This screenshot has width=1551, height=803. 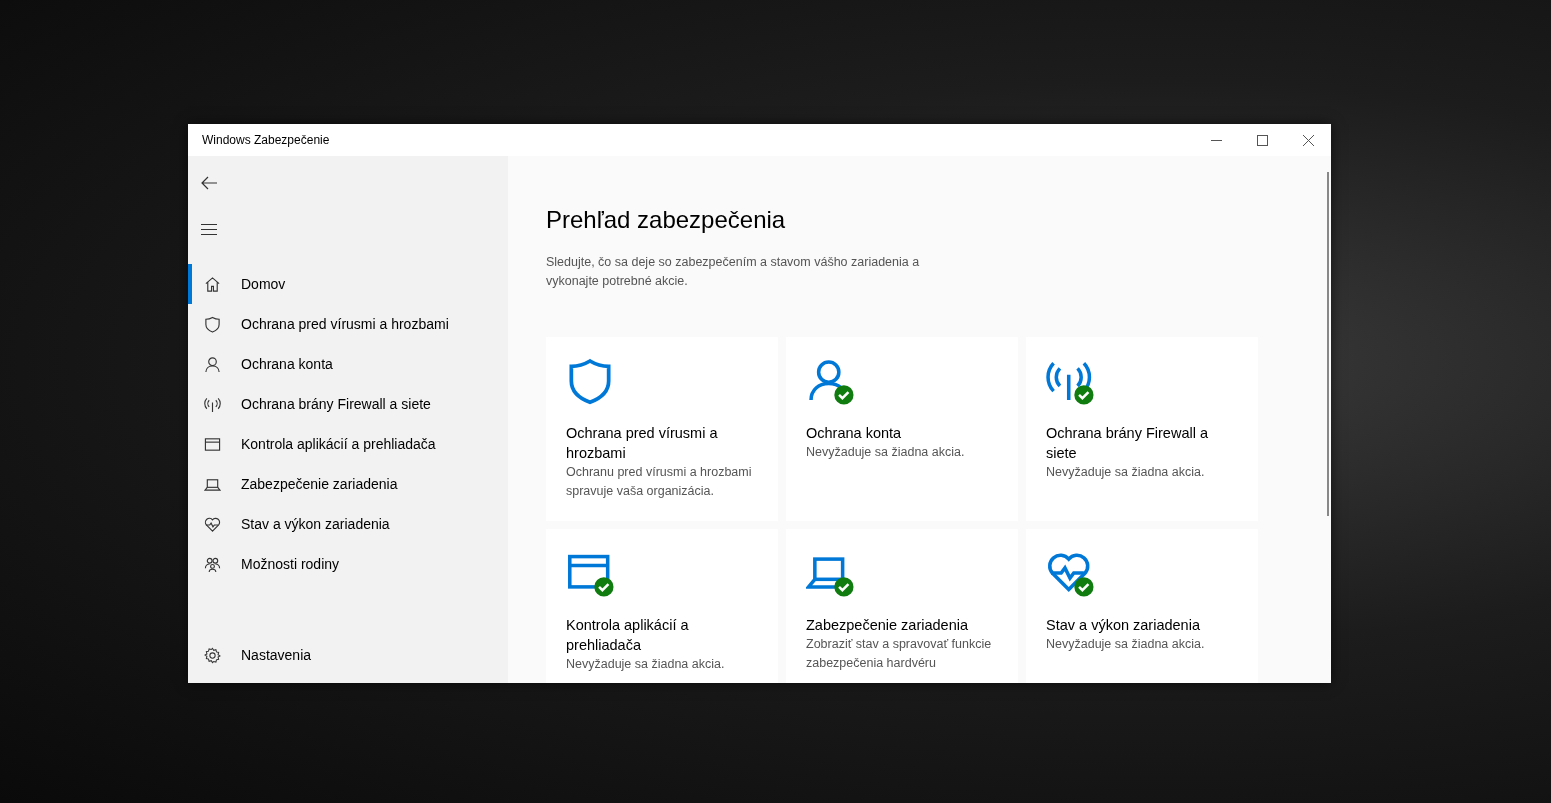 What do you see at coordinates (348, 444) in the screenshot?
I see `sidebar-item: Kontrola aplikácií a prehliadača` at bounding box center [348, 444].